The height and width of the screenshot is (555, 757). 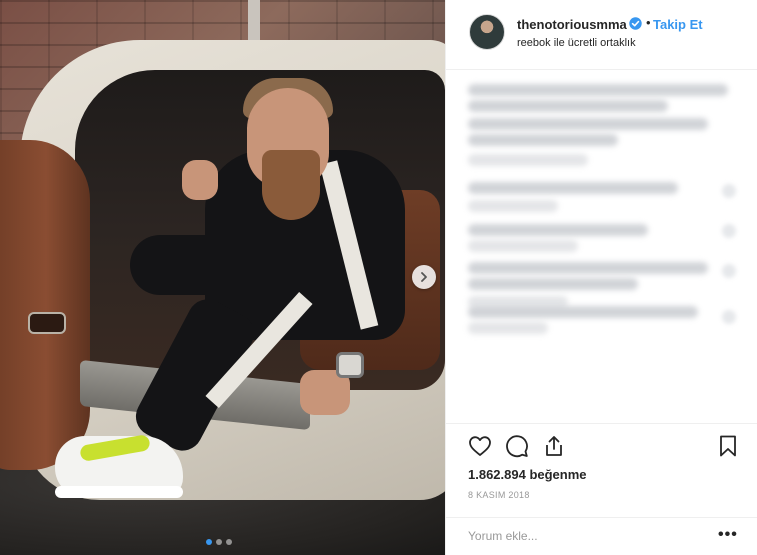 I want to click on avatar, so click(x=487, y=32).